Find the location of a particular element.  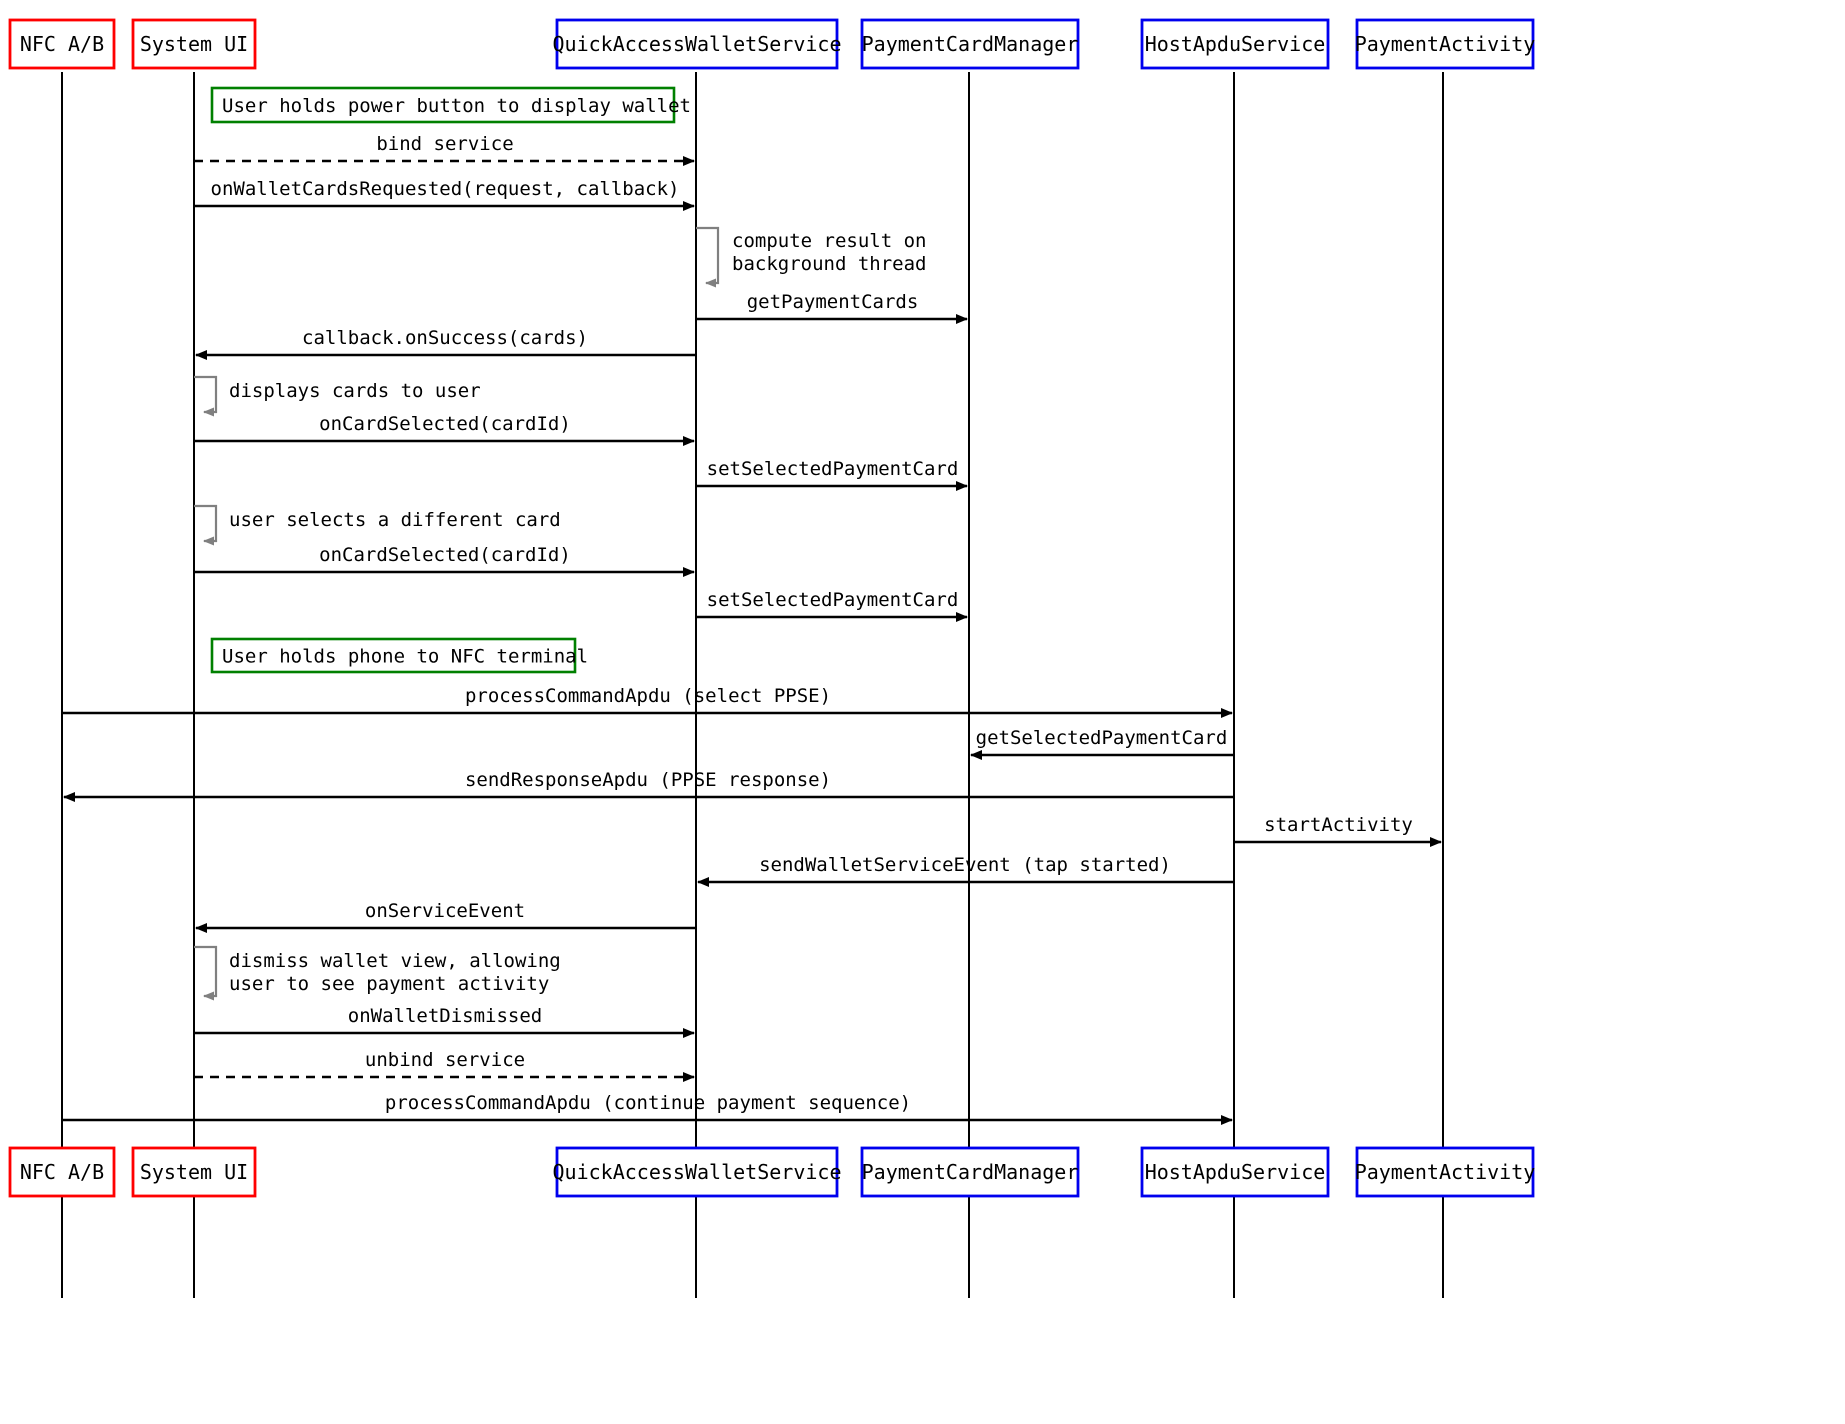

participant-qaws-top: QuickAccessWalletService is located at coordinates (697, 44).